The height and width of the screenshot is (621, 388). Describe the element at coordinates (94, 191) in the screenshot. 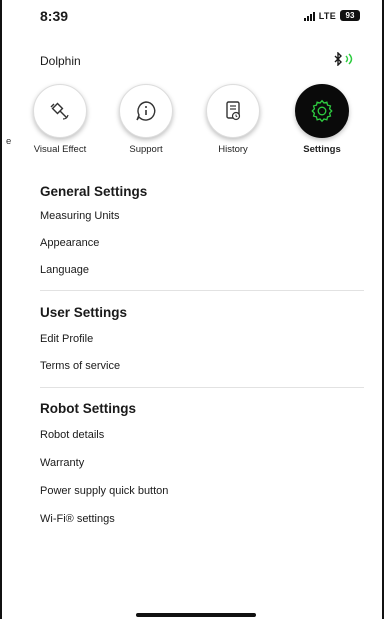

I see `section-heading: General Settings` at that location.